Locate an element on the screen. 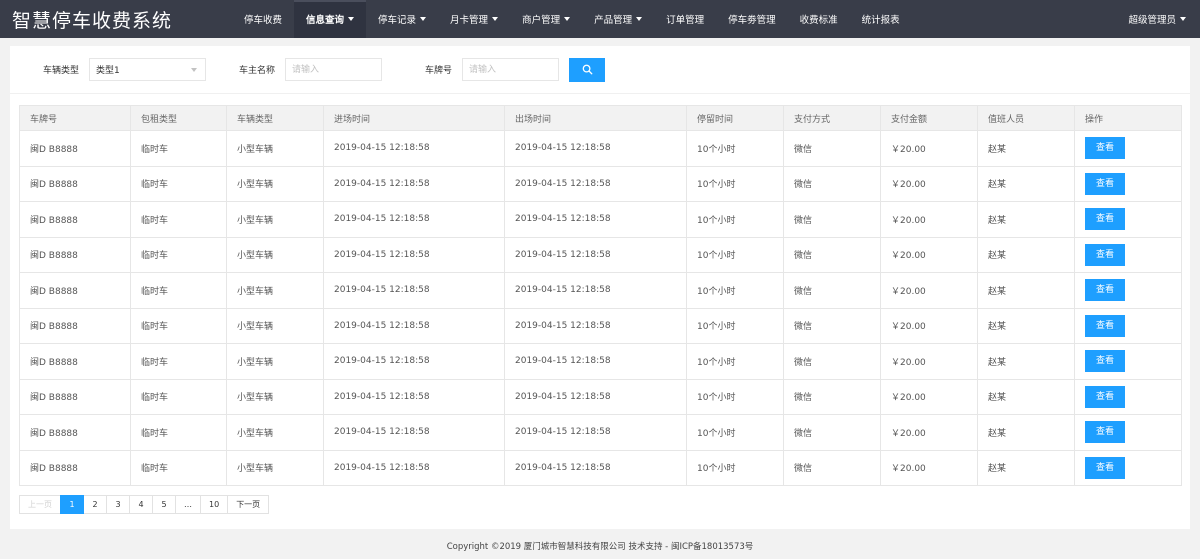  column-header: 停留时间 is located at coordinates (735, 118).